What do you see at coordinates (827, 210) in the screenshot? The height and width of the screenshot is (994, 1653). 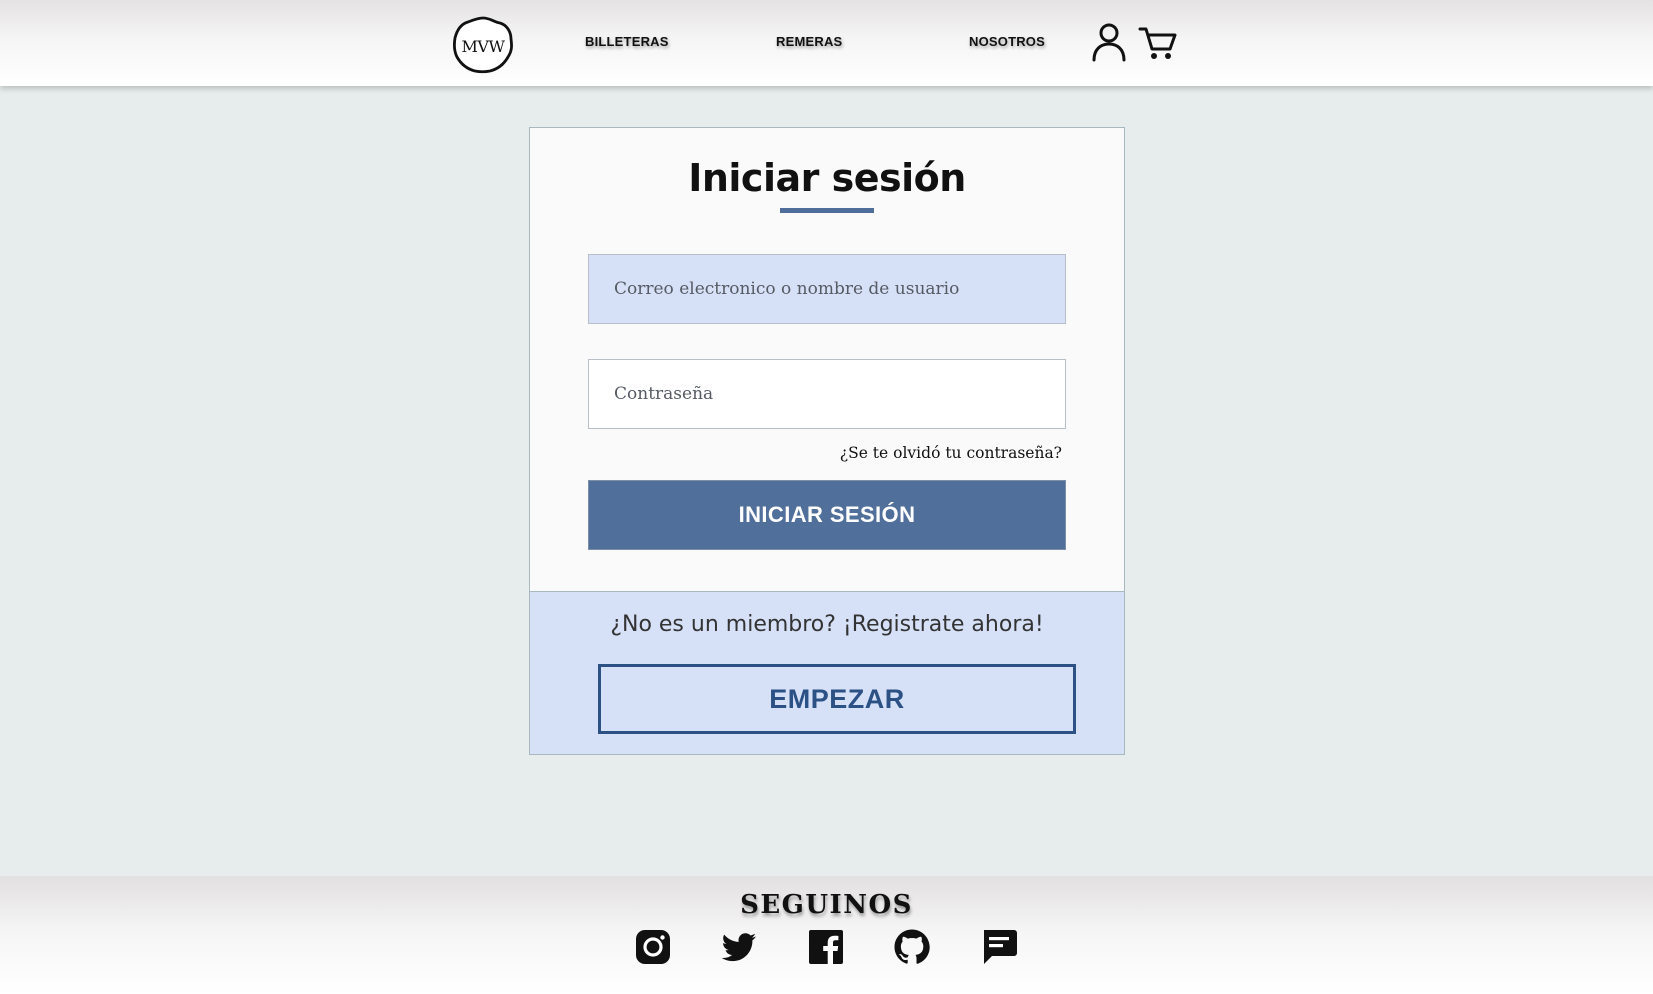 I see `title-underline` at bounding box center [827, 210].